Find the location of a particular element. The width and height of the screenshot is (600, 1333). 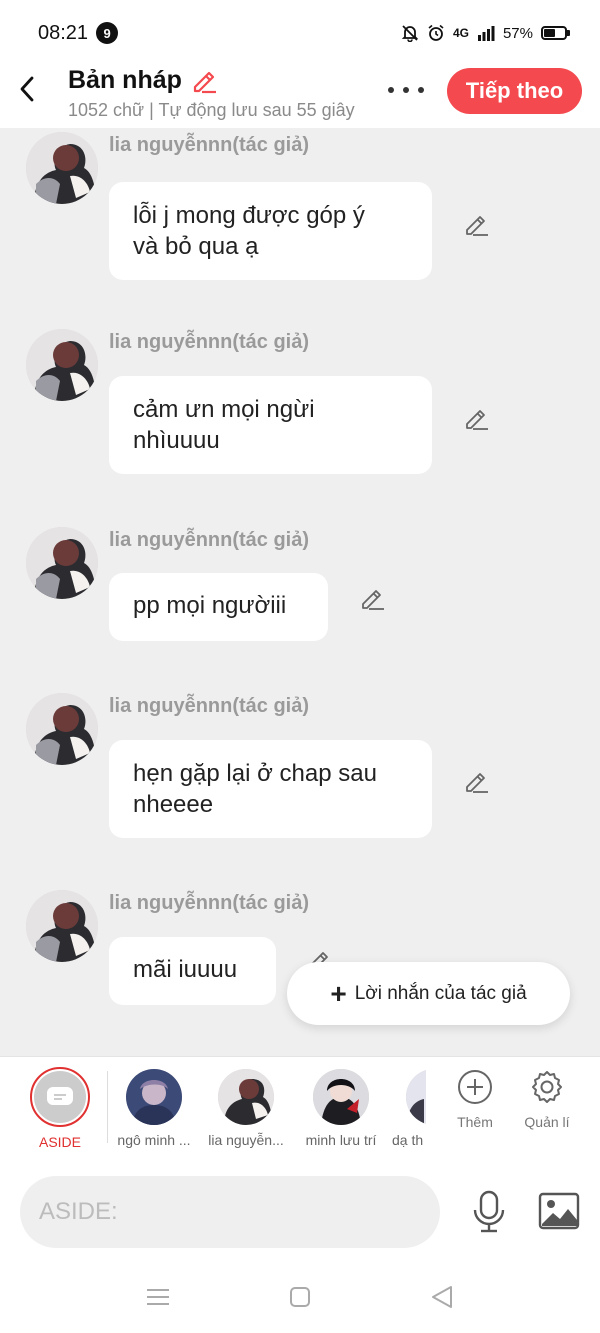

next-button: Tiếp theo is located at coordinates (514, 91).